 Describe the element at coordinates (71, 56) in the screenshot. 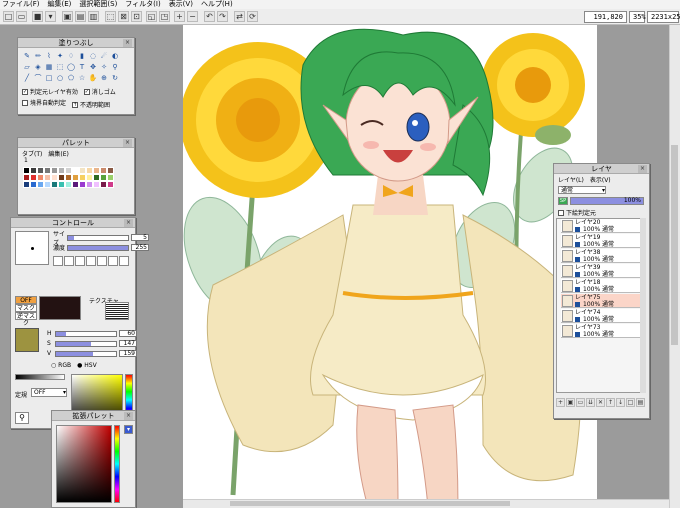

I see `watercolor-icon: ♢` at that location.